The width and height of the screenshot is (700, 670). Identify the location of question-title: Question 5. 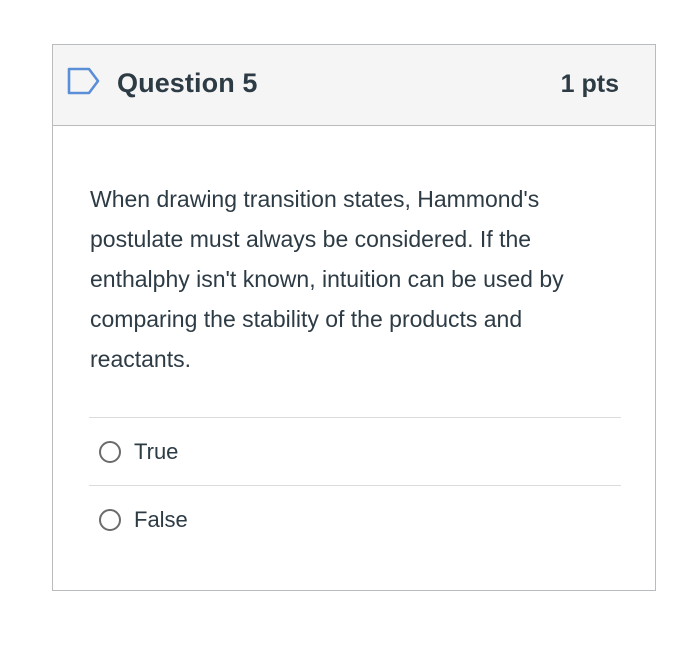
(187, 83).